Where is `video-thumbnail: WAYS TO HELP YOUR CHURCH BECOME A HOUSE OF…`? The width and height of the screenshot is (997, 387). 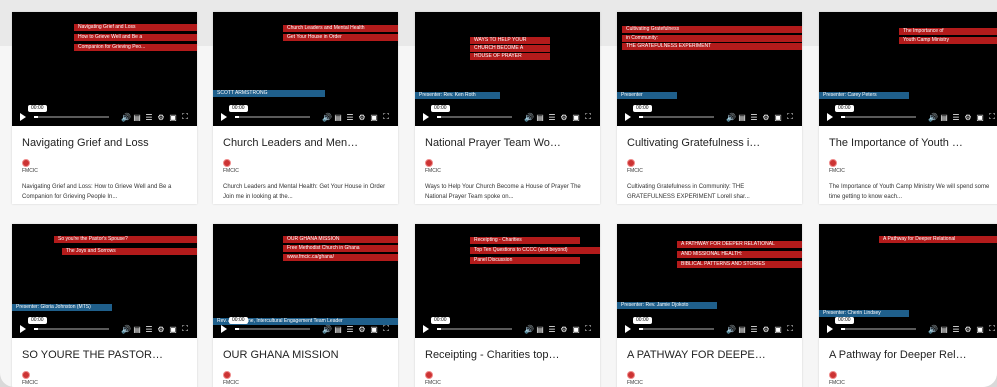 video-thumbnail: WAYS TO HELP YOUR CHURCH BECOME A HOUSE OF… is located at coordinates (507, 69).